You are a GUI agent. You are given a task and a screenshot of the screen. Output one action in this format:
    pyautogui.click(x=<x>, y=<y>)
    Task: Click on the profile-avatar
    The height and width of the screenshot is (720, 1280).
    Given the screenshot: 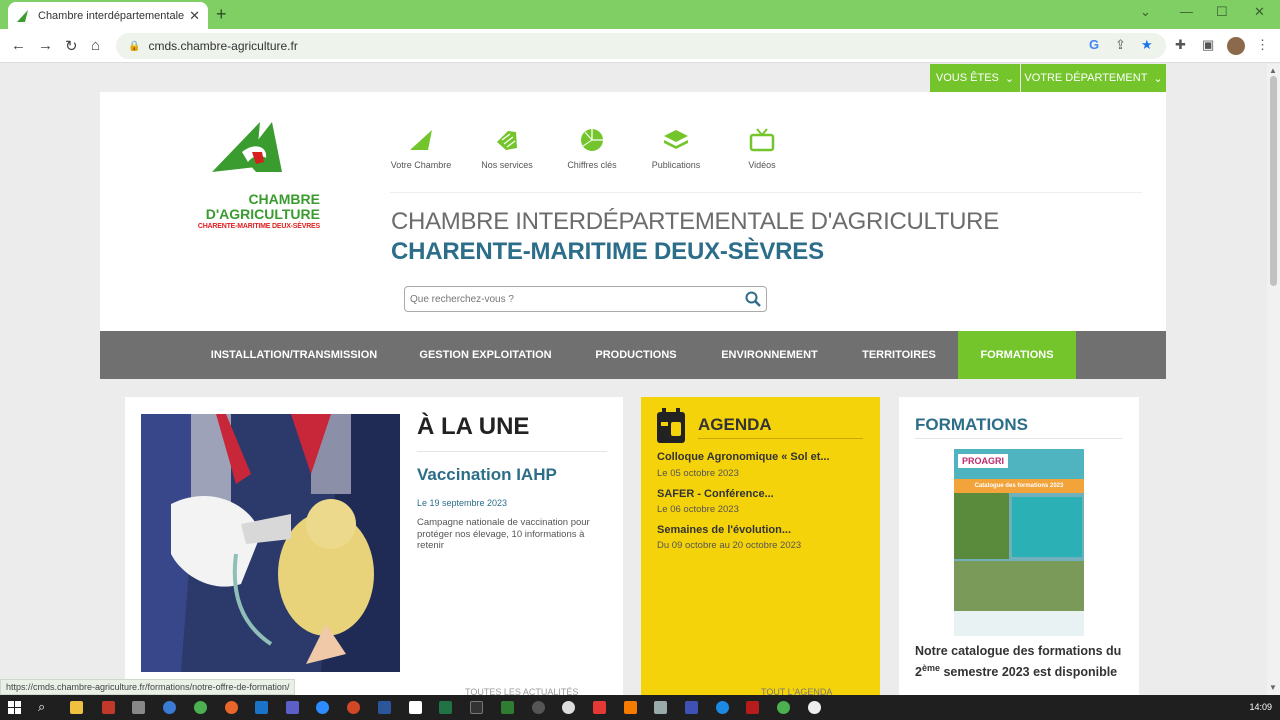 What is the action you would take?
    pyautogui.click(x=1236, y=46)
    